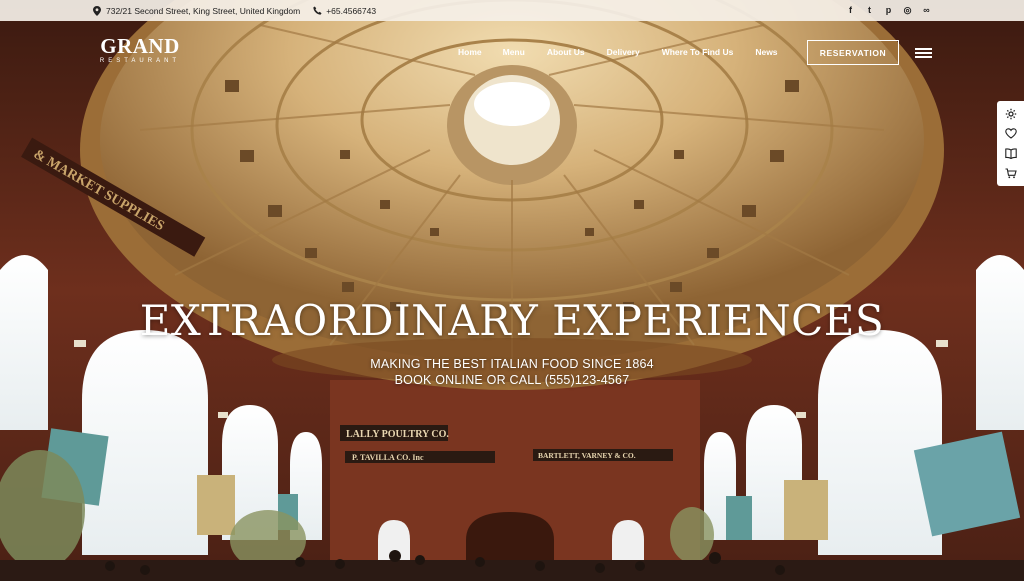 The image size is (1024, 581). I want to click on gear-icon, so click(1011, 114).